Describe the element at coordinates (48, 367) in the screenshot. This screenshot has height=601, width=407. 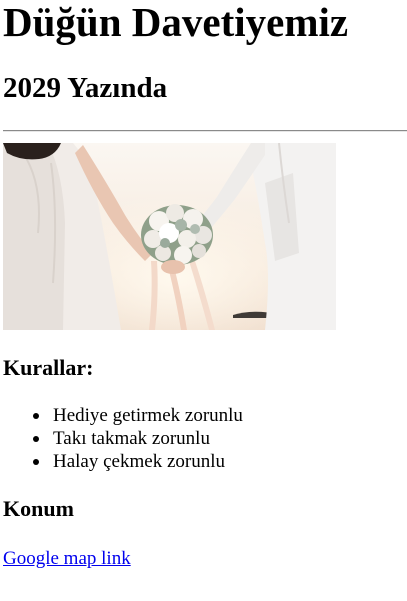
I see `rules-heading: Kurallar:` at that location.